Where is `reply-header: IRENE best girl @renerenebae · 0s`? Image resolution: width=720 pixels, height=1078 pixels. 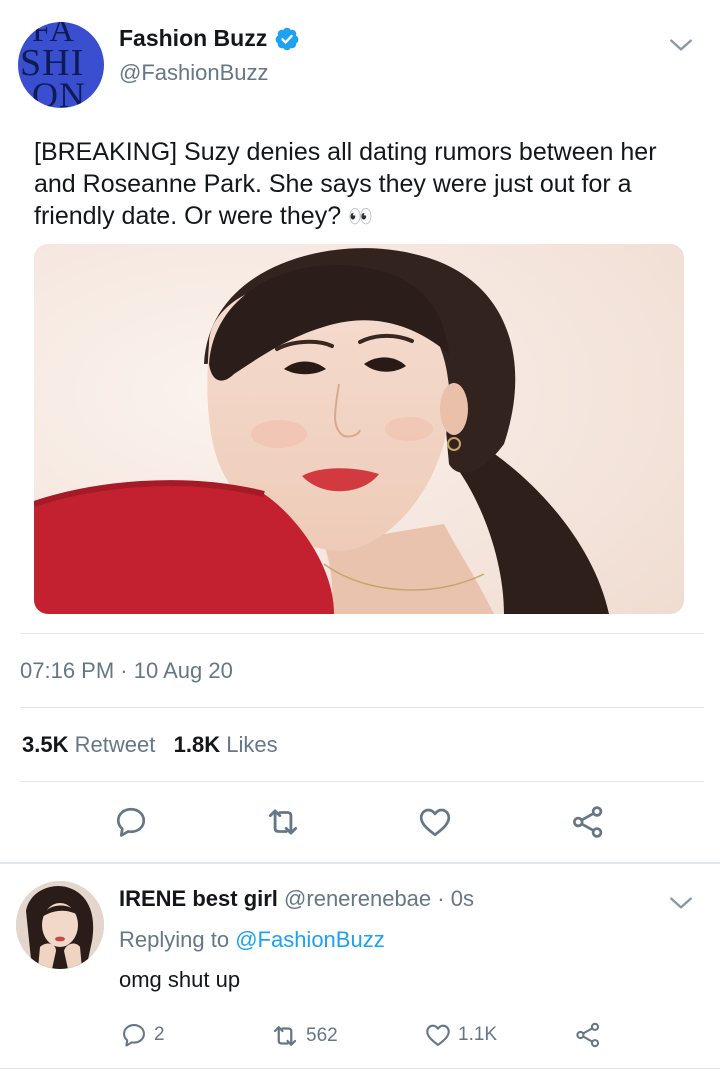
reply-header: IRENE best girl @renerenebae · 0s is located at coordinates (296, 899).